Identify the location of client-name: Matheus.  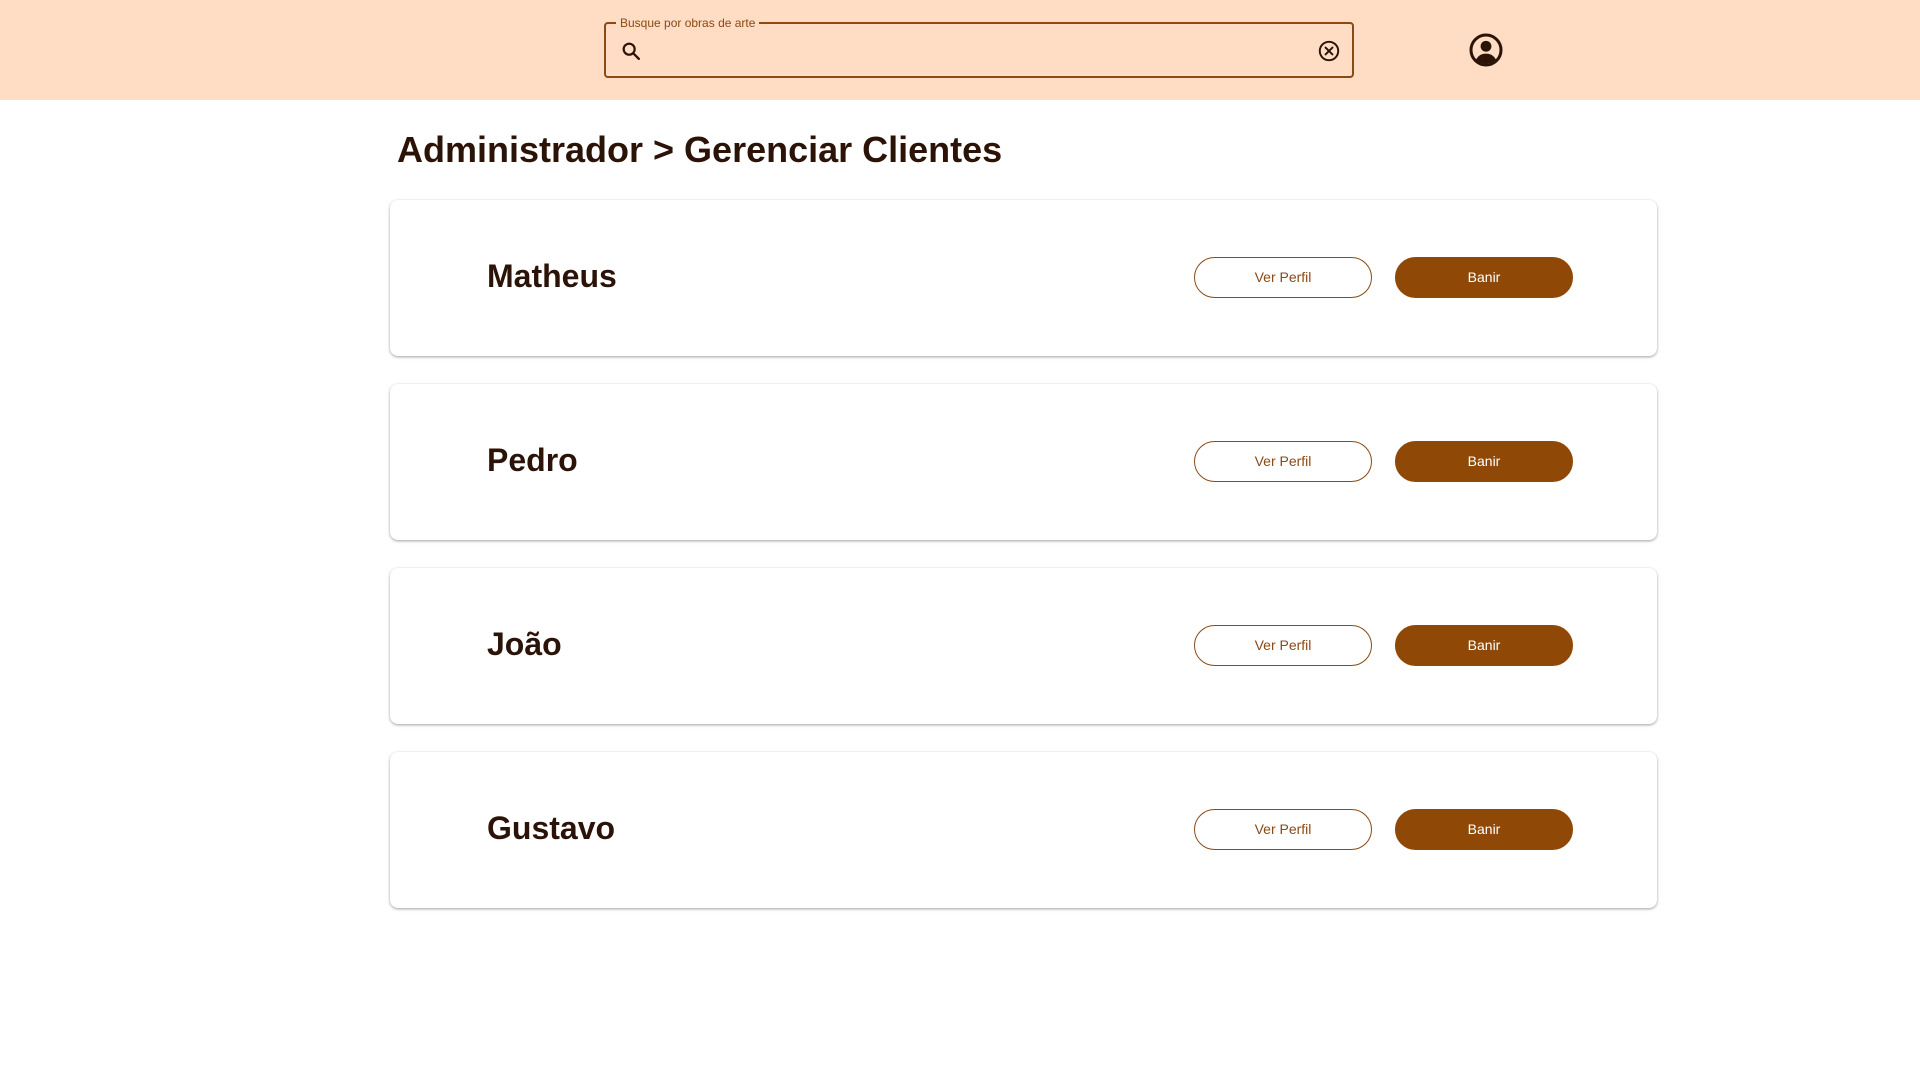
(552, 276).